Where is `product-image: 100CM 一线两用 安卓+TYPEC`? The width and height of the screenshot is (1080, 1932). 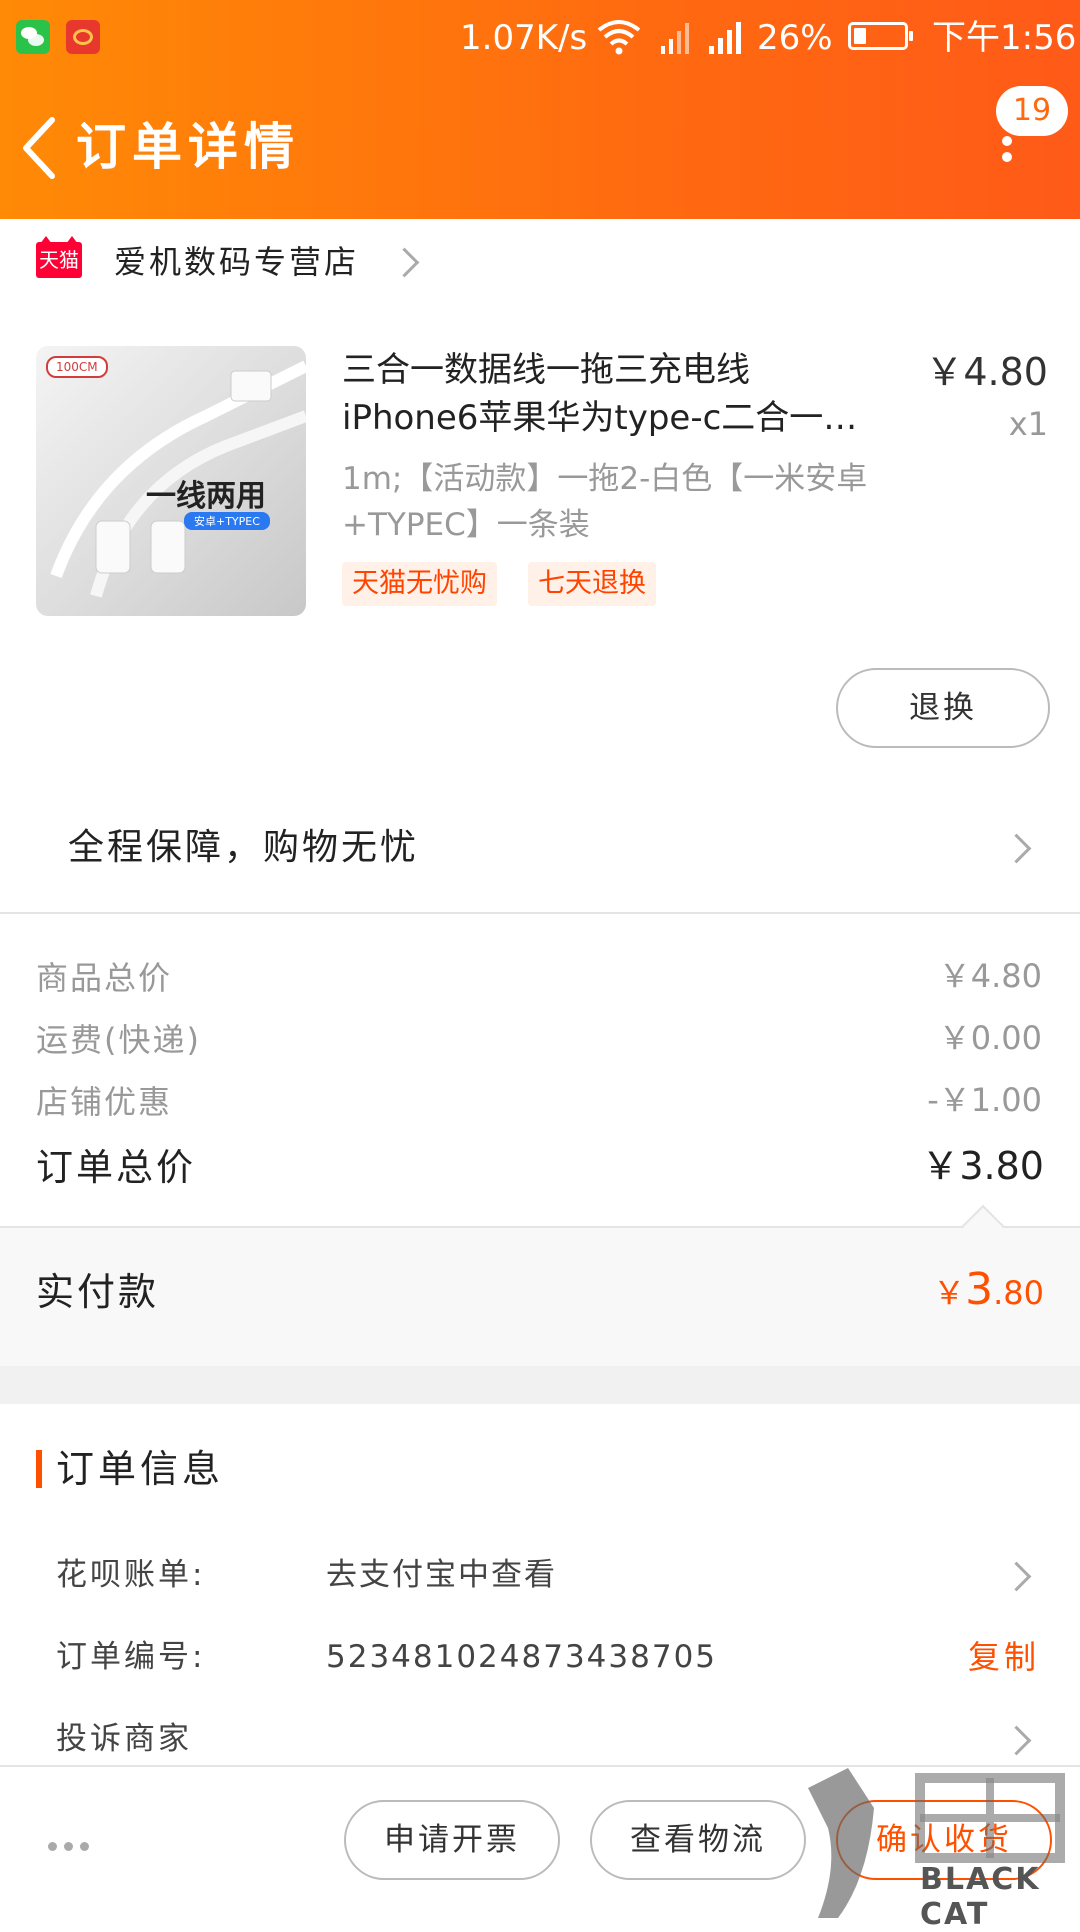 product-image: 100CM 一线两用 安卓+TYPEC is located at coordinates (171, 481).